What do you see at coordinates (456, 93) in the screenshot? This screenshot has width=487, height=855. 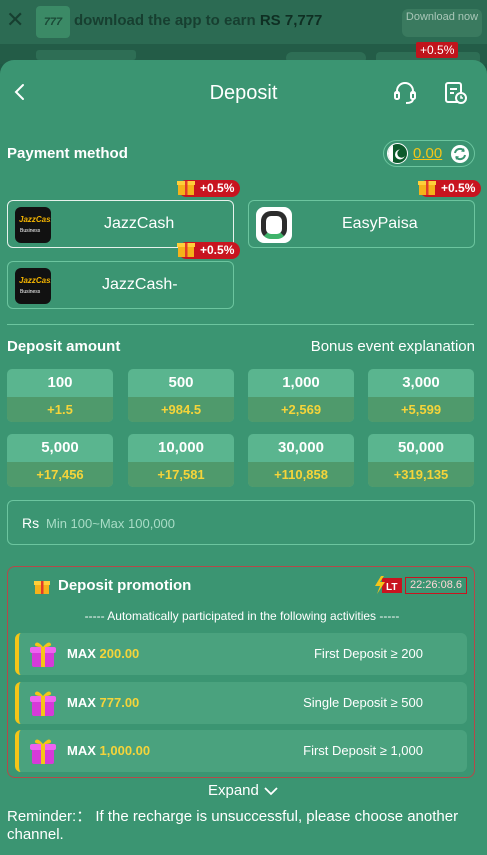 I see `deposit-history-icon` at bounding box center [456, 93].